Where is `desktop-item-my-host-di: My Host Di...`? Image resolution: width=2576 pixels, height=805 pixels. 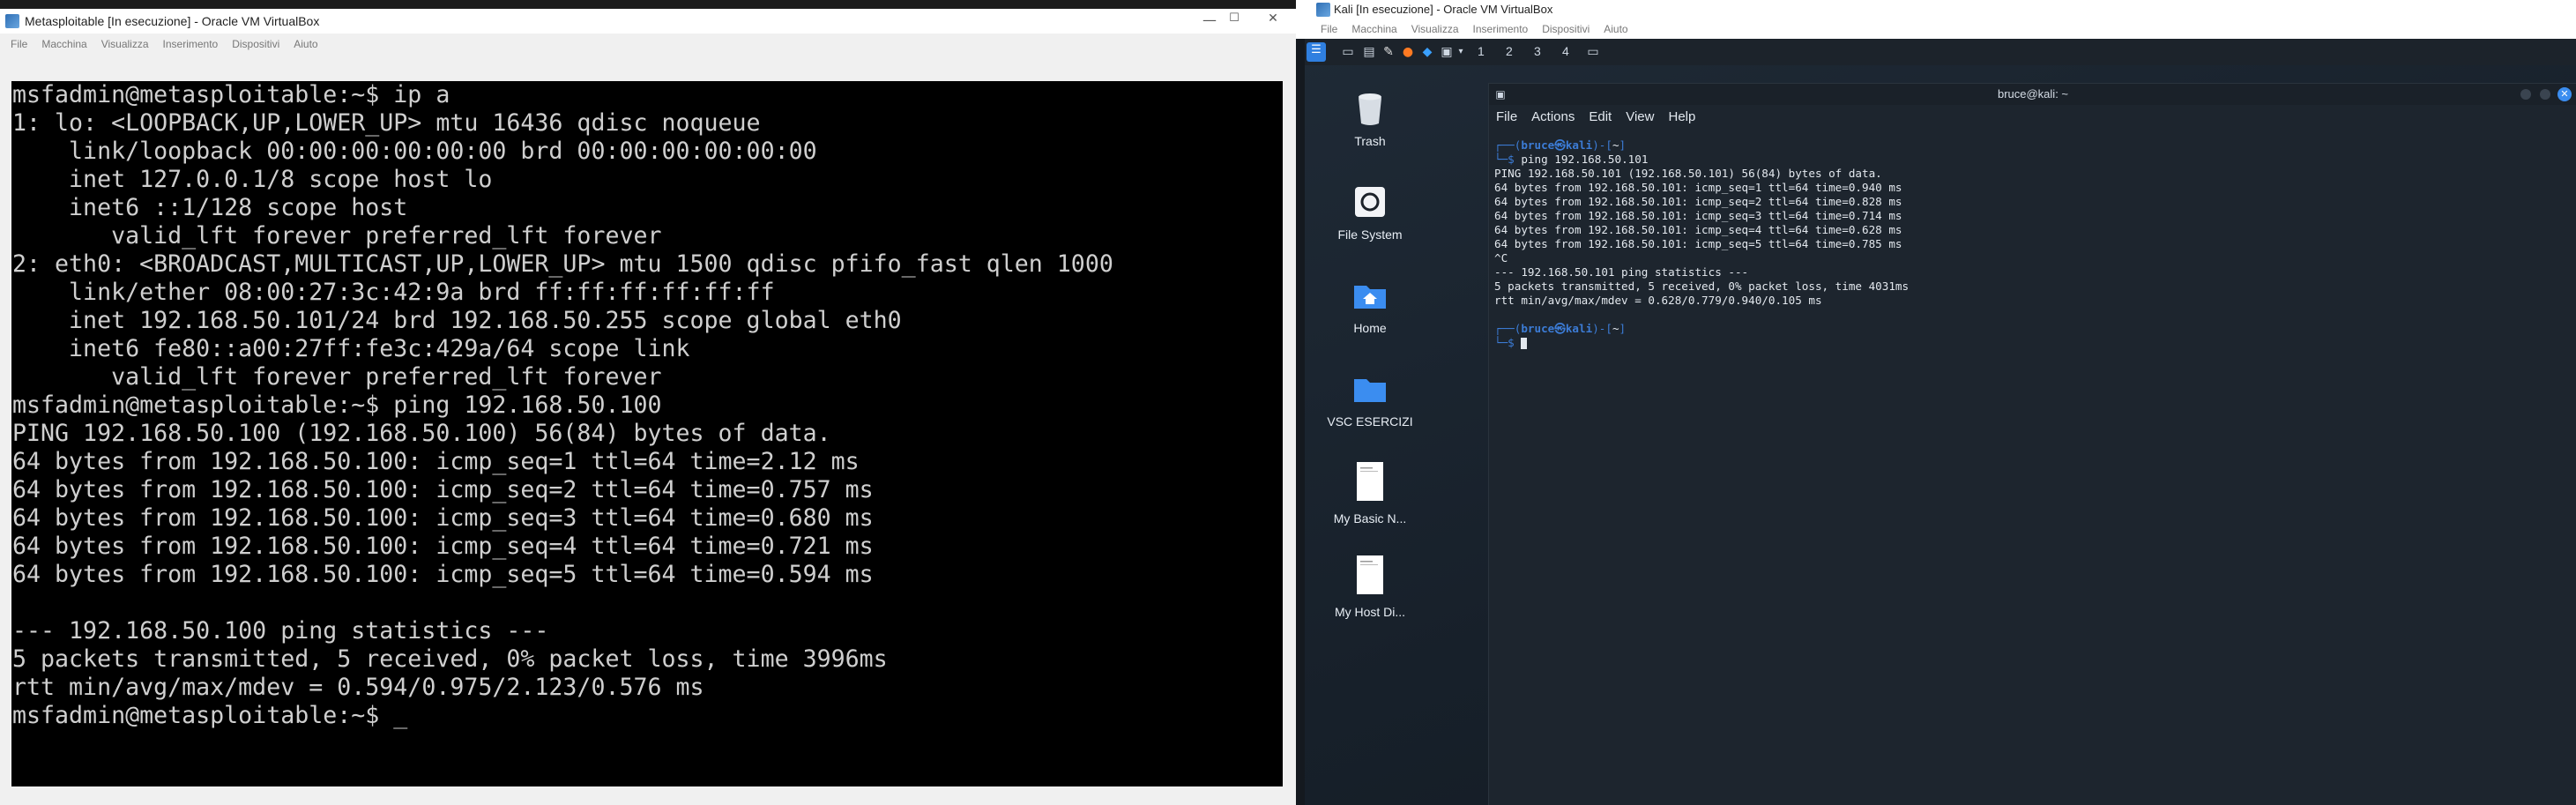 desktop-item-my-host-di: My Host Di... is located at coordinates (1370, 586).